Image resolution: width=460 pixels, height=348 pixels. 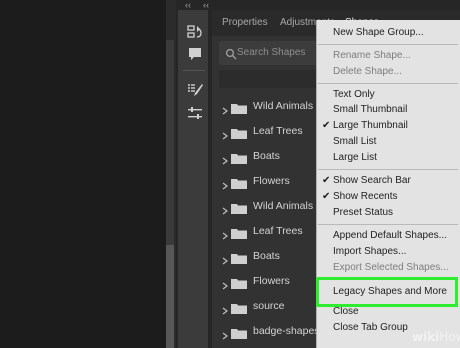 What do you see at coordinates (195, 54) in the screenshot?
I see `comments-icon` at bounding box center [195, 54].